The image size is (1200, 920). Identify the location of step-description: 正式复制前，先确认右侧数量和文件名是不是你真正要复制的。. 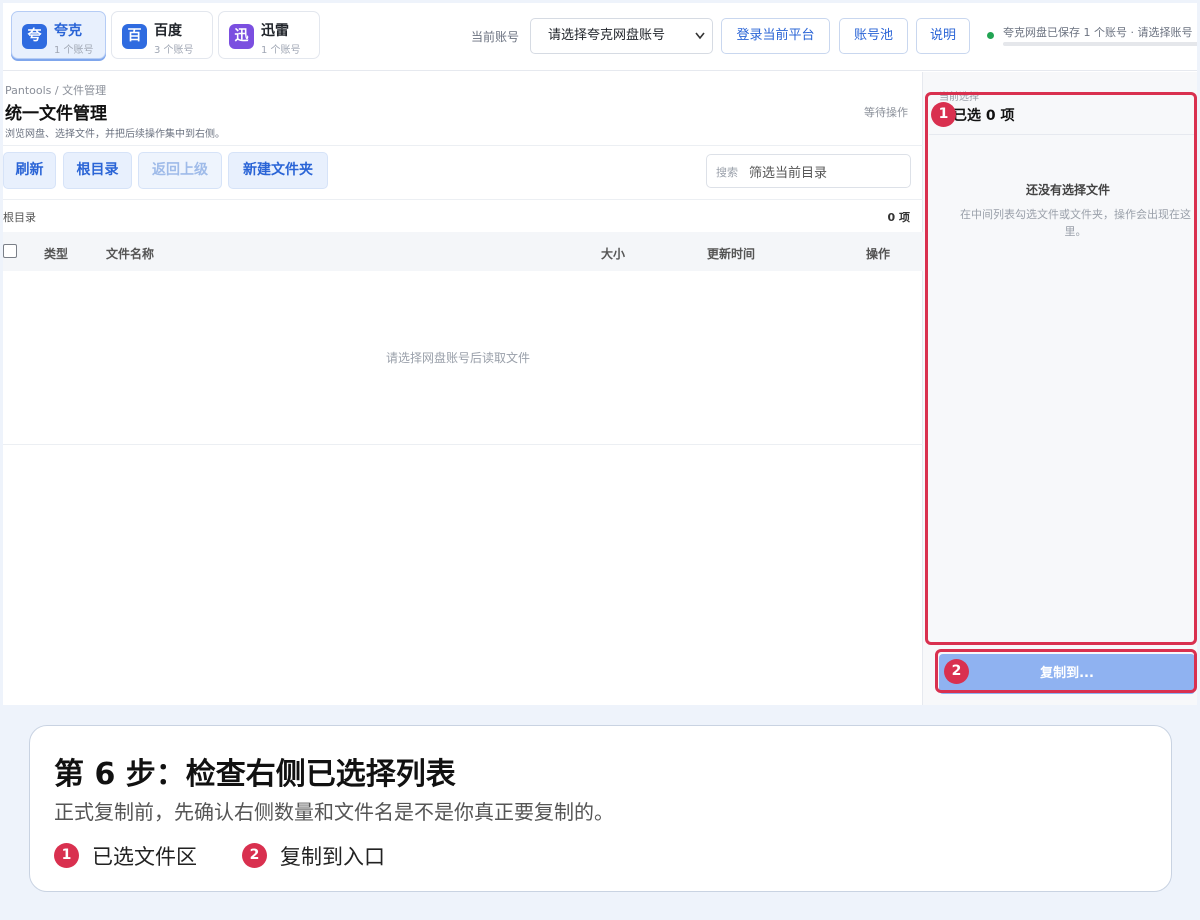
(334, 812).